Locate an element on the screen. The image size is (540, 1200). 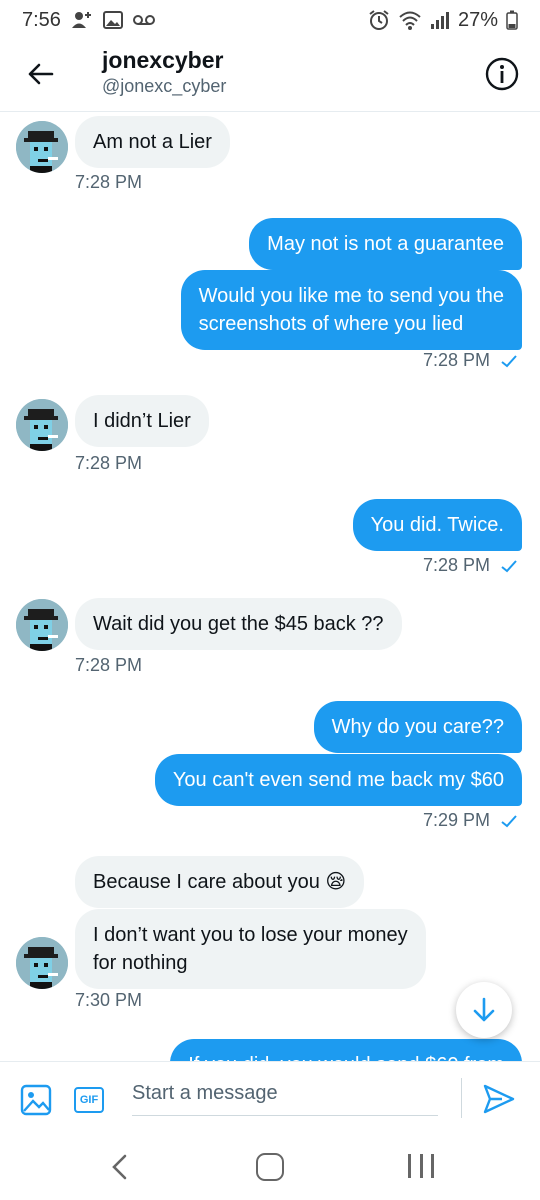
message-bubble-incoming: Wait did you get the $45 back ?? is located at coordinates (238, 624).